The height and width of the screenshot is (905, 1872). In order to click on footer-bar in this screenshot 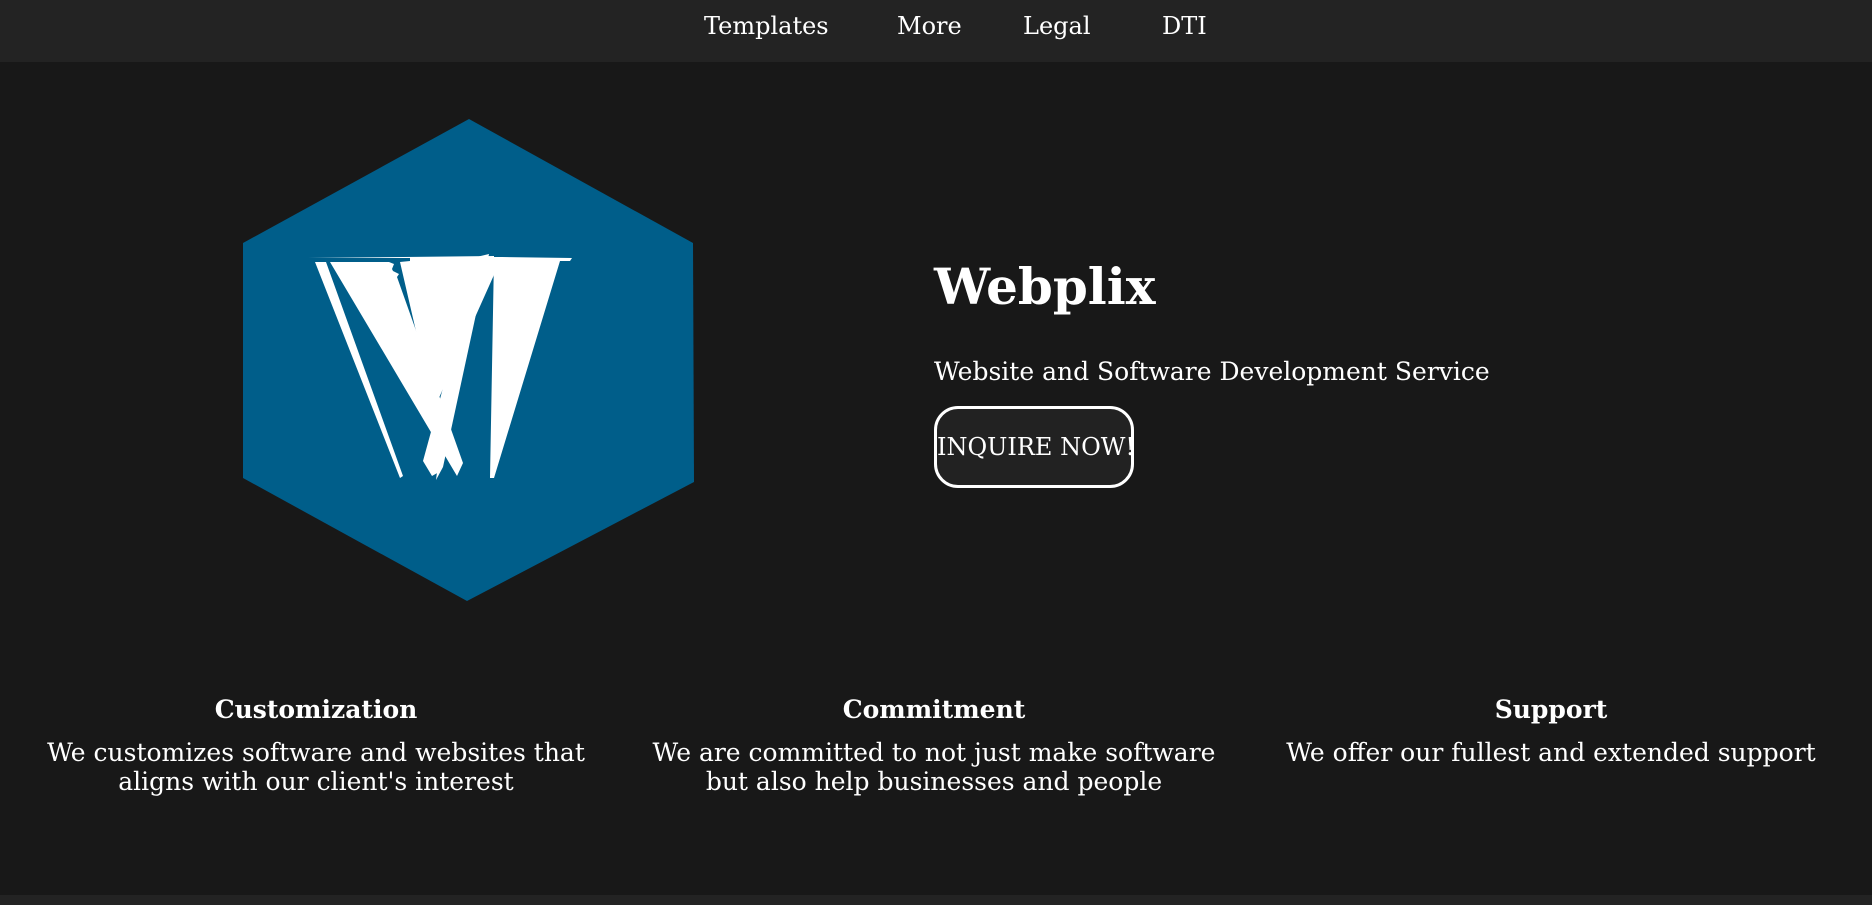, I will do `click(936, 900)`.